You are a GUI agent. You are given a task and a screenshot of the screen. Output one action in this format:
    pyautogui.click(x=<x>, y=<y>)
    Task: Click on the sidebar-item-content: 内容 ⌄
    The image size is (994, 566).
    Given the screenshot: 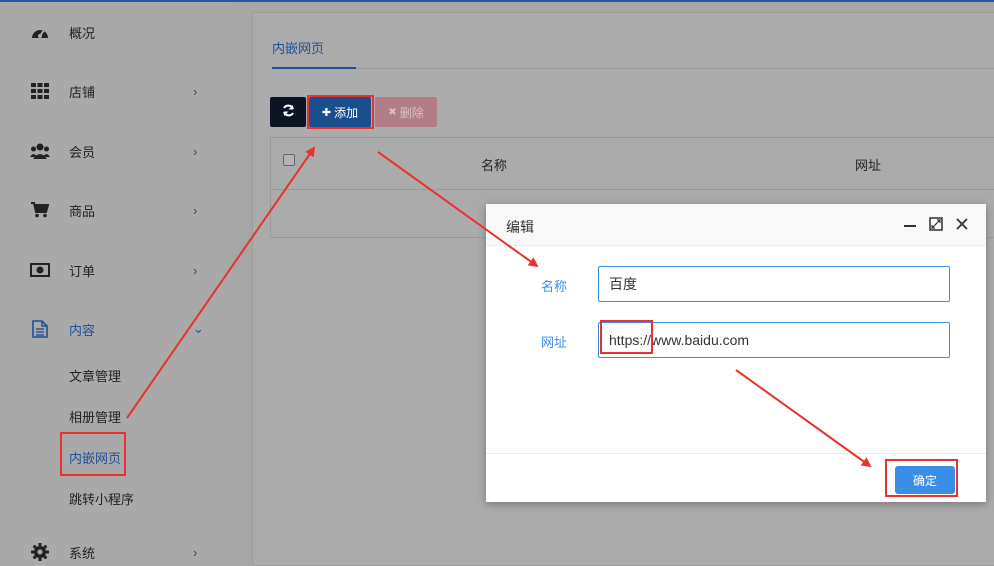 What is the action you would take?
    pyautogui.click(x=116, y=329)
    